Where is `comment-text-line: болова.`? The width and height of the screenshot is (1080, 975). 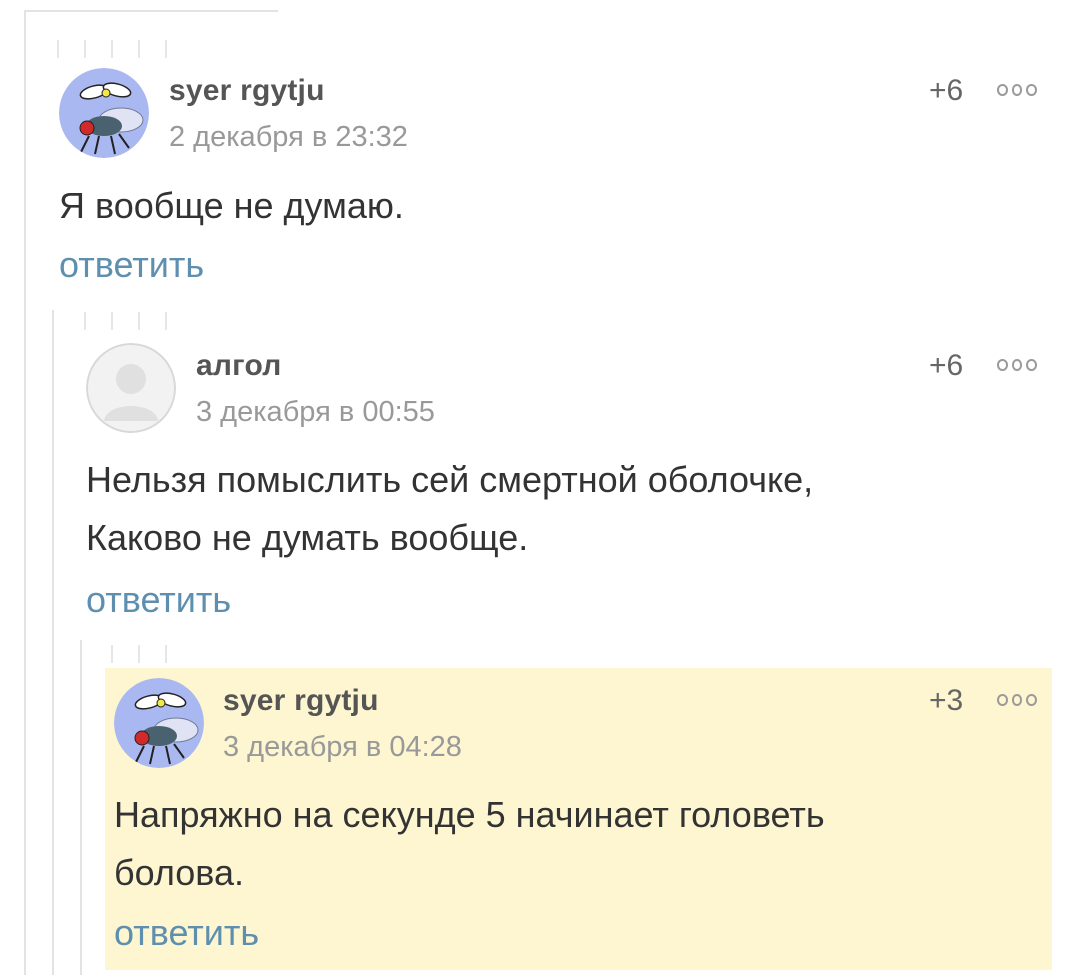
comment-text-line: болова. is located at coordinates (179, 872).